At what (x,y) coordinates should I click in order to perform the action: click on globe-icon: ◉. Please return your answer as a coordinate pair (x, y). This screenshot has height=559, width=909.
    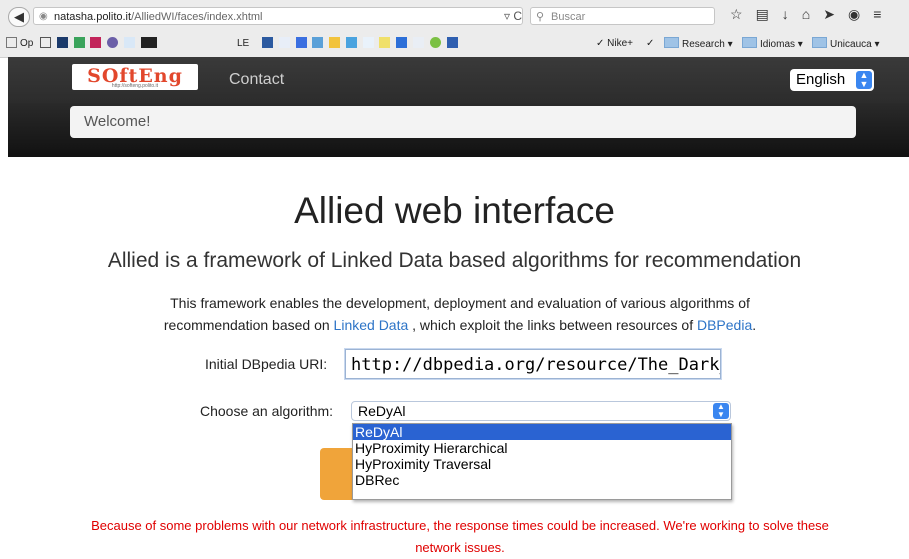
    Looking at the image, I should click on (43, 16).